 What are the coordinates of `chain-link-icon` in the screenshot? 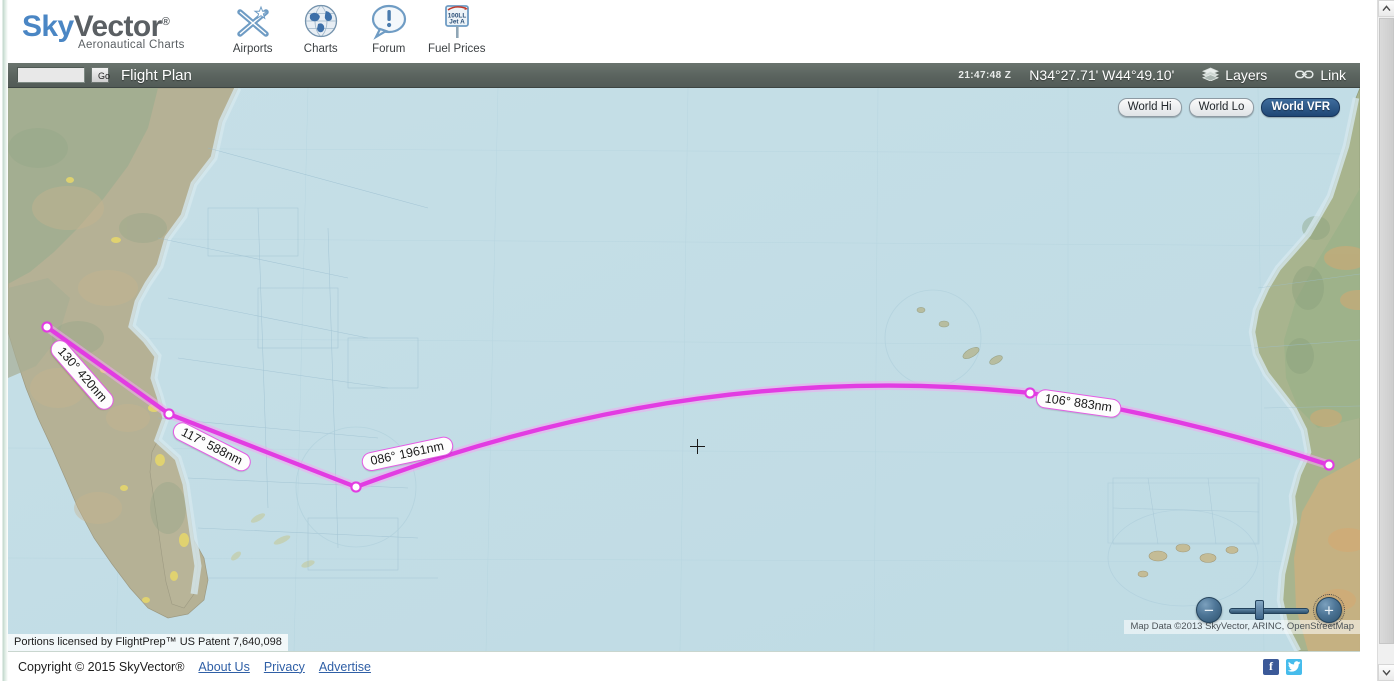 It's located at (1304, 75).